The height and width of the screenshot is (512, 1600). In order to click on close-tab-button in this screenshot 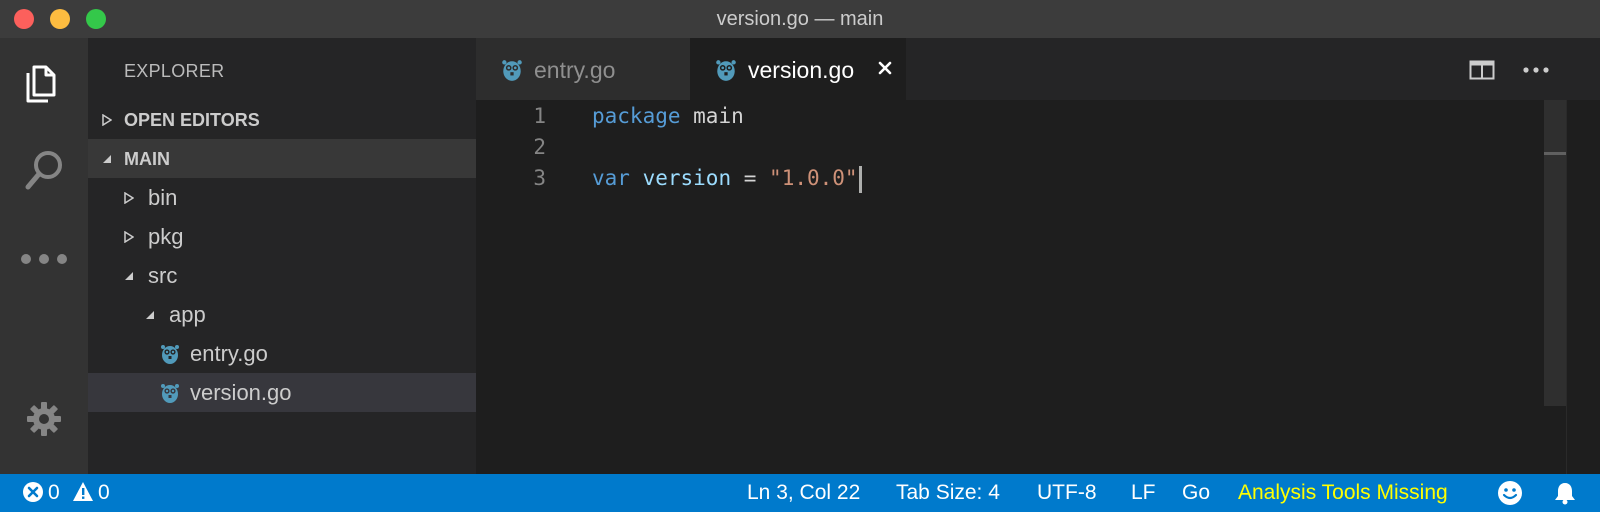, I will do `click(885, 68)`.